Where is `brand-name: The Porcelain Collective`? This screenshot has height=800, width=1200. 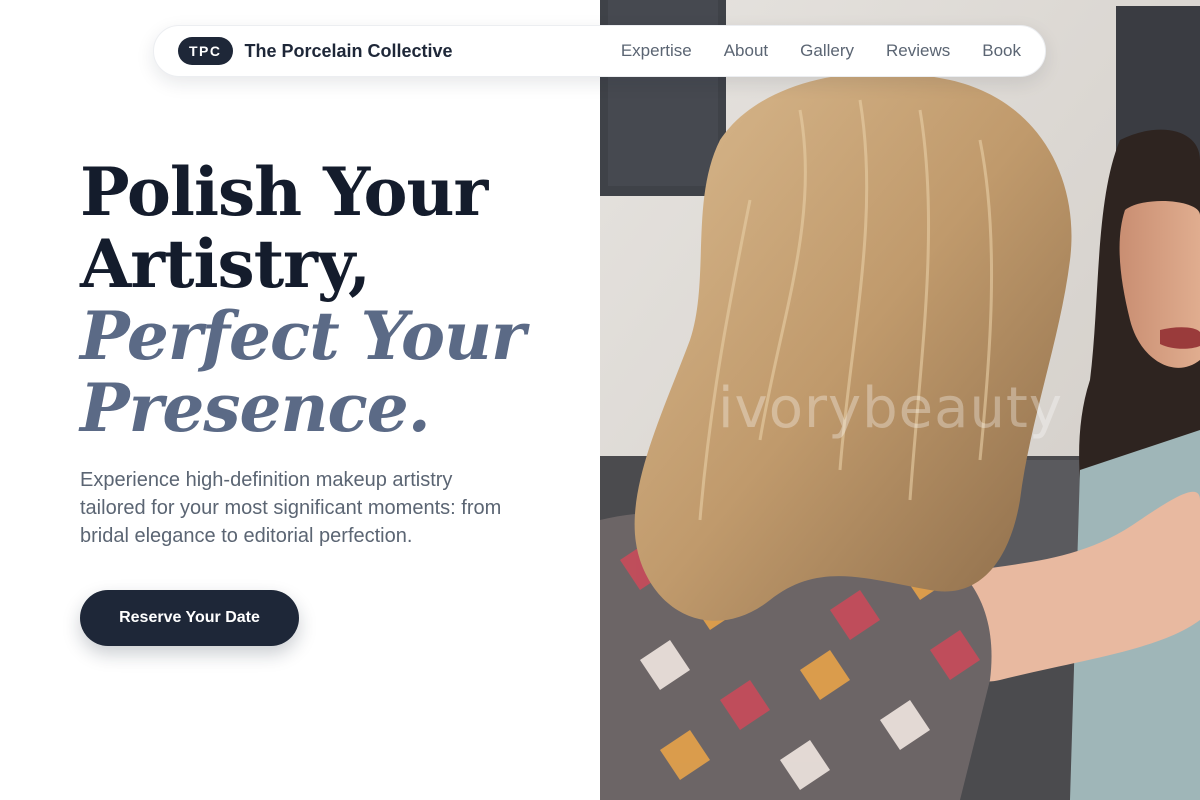
brand-name: The Porcelain Collective is located at coordinates (349, 51).